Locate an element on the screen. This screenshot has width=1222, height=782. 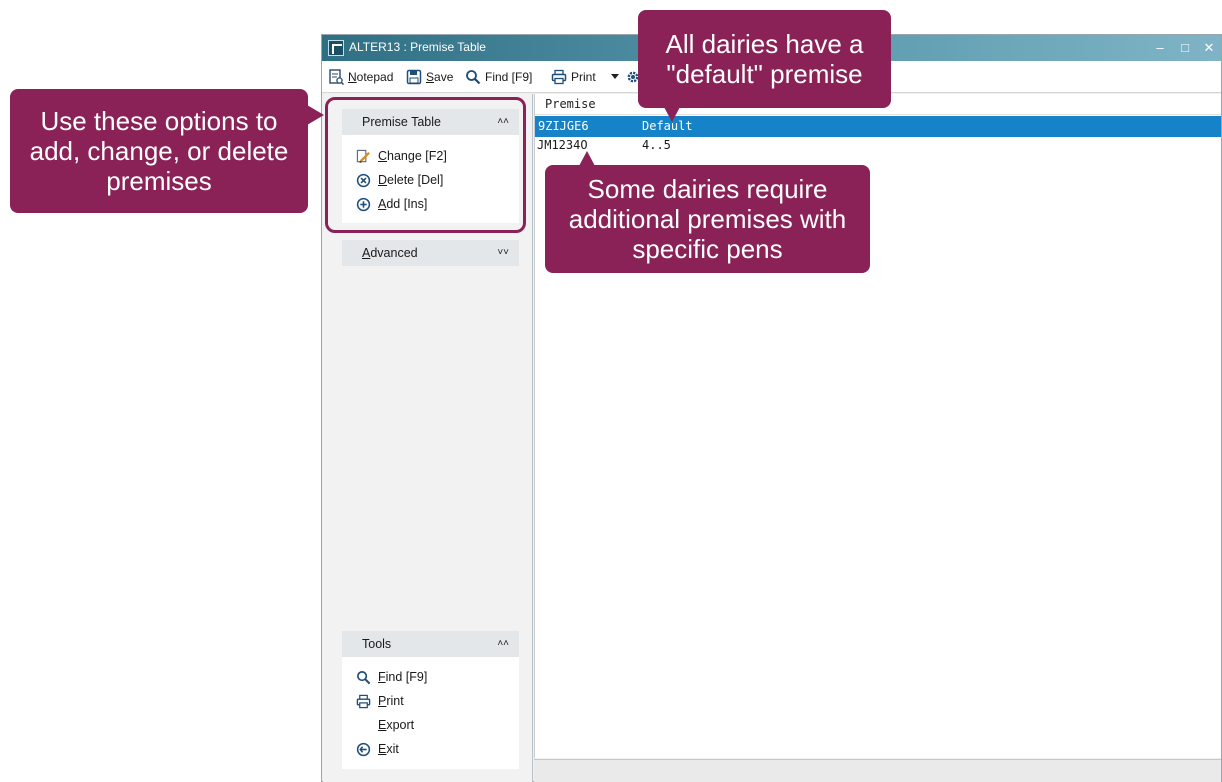
table-row: JM1234O 4..5 is located at coordinates (878, 146).